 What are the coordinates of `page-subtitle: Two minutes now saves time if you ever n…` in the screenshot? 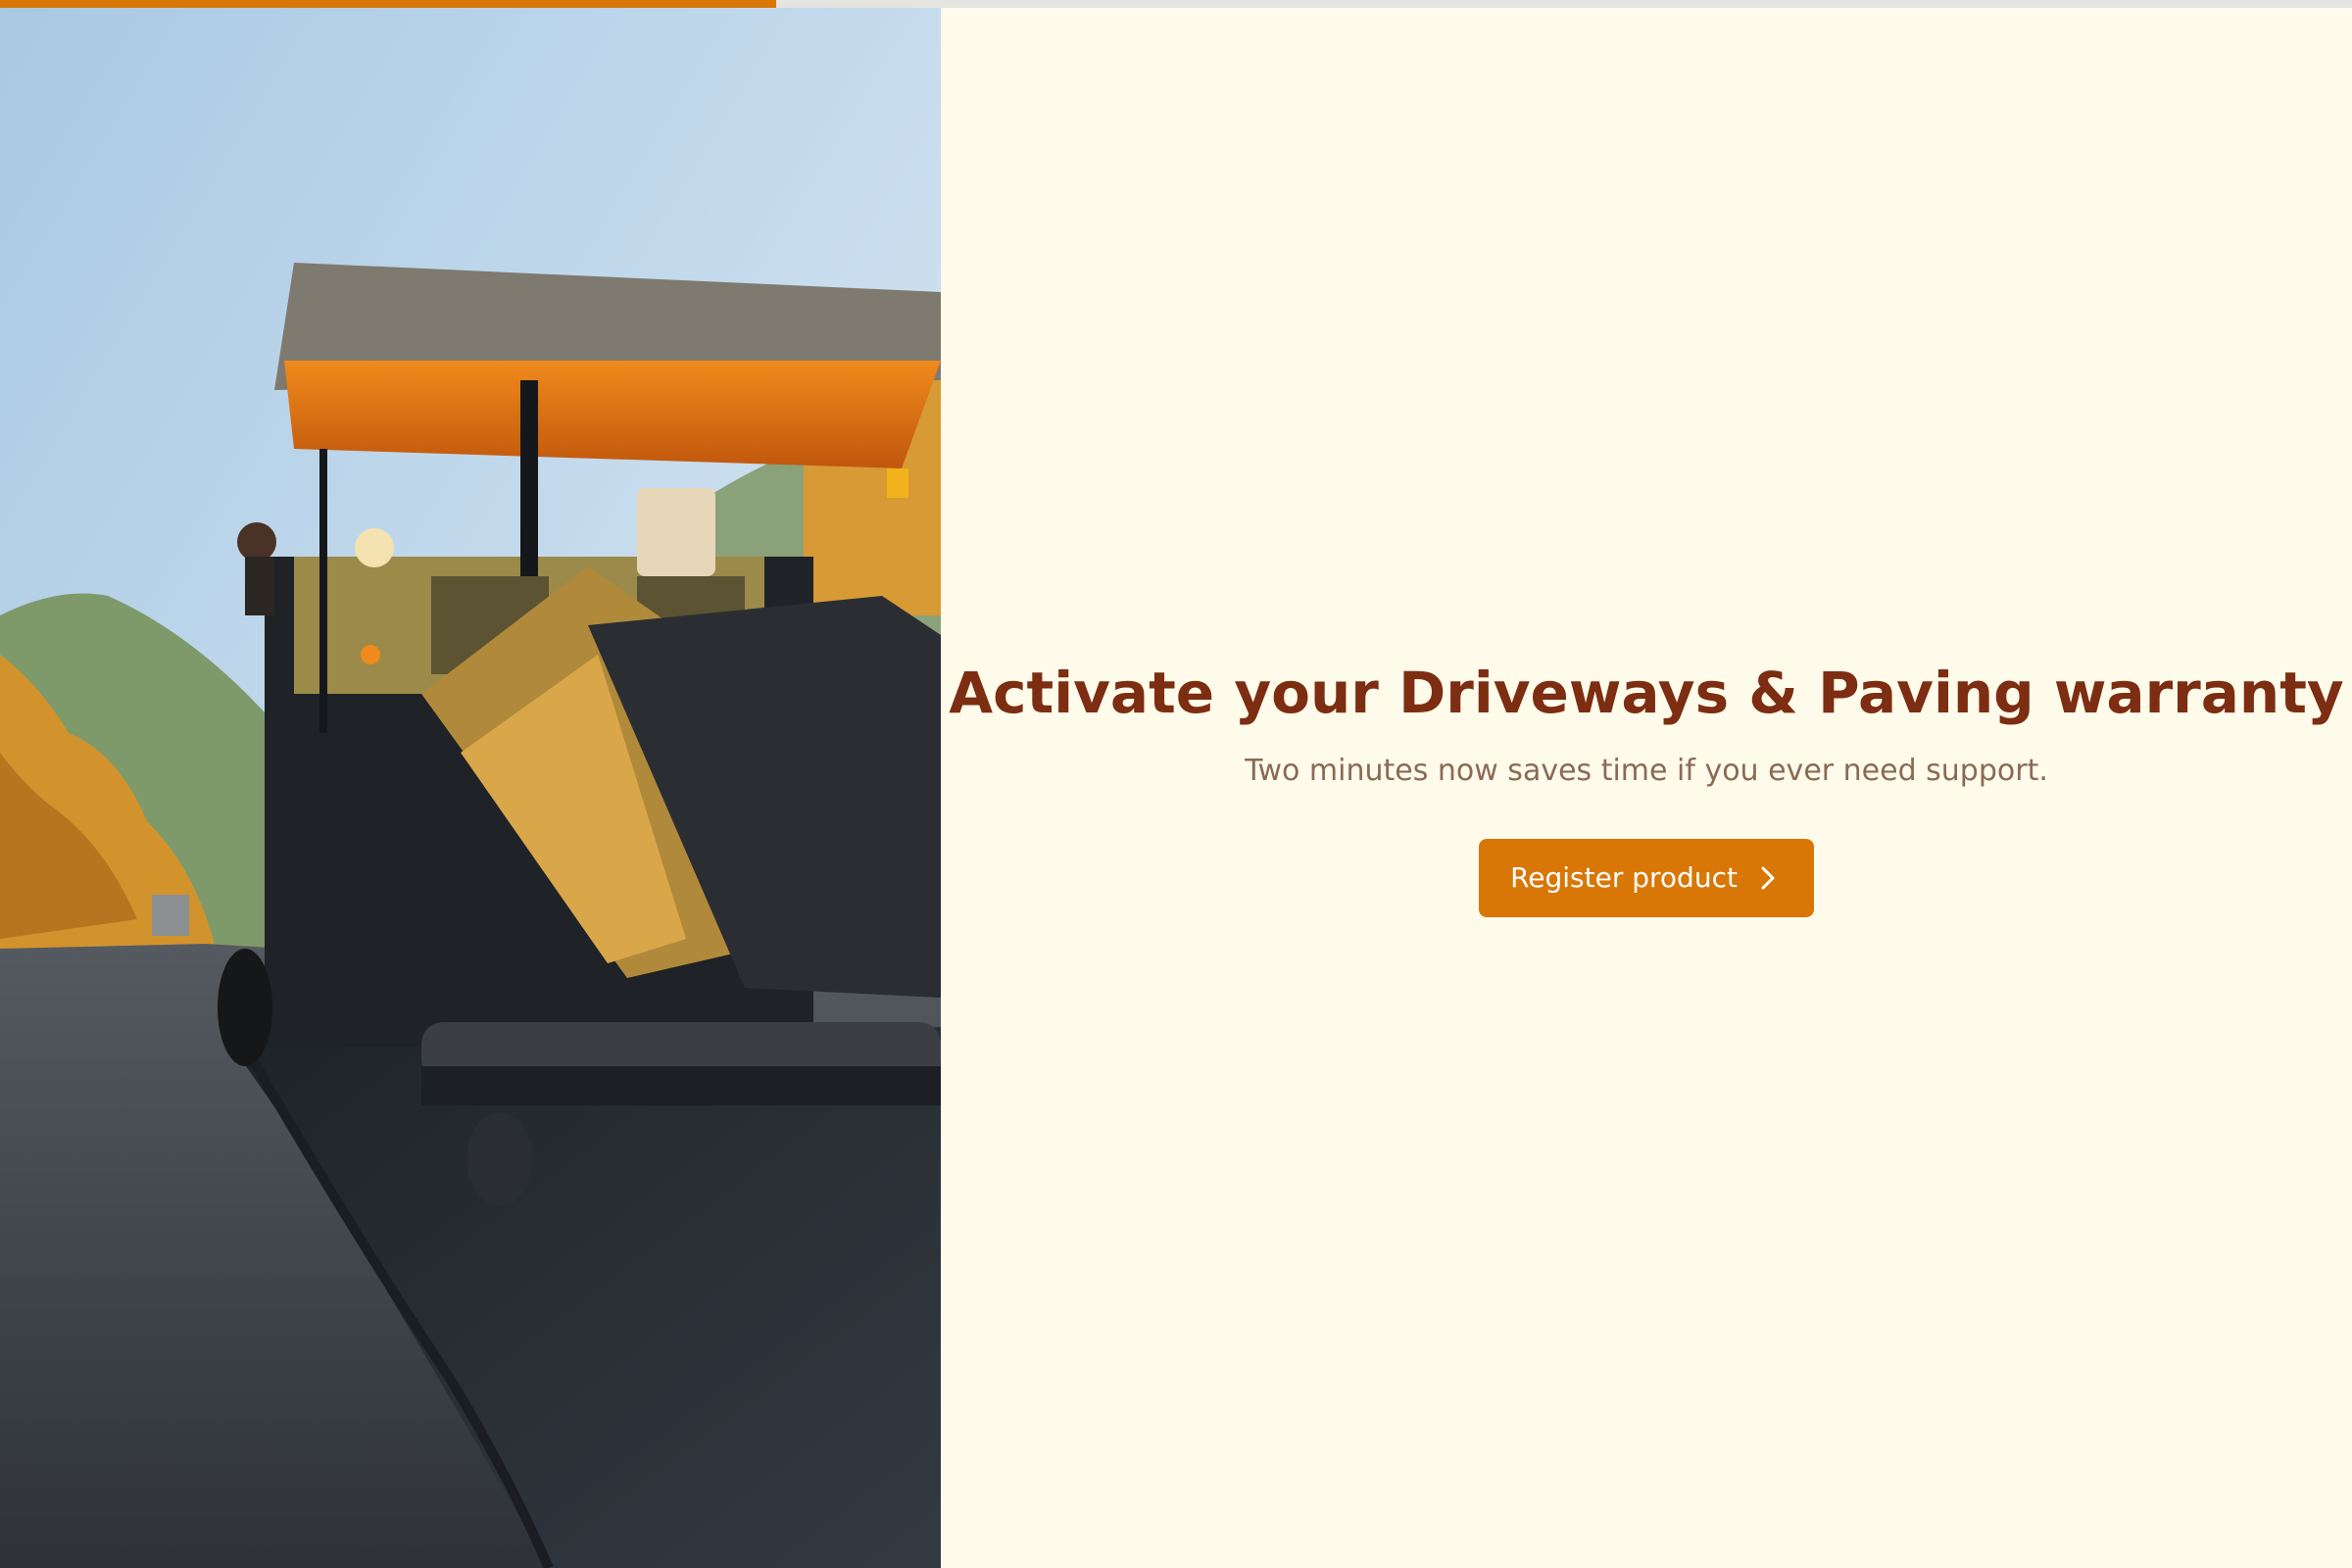 It's located at (1646, 770).